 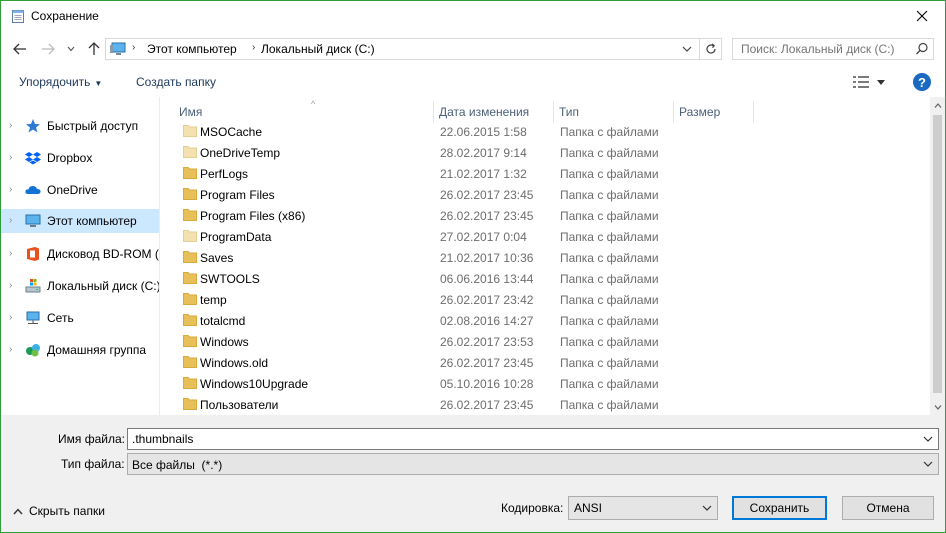 I want to click on computer-icon, so click(x=33, y=220).